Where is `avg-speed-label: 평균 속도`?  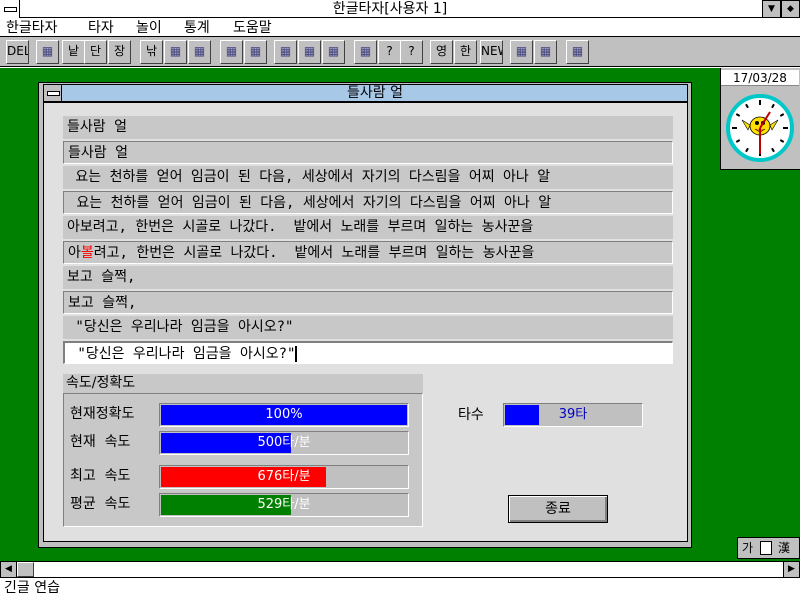
avg-speed-label: 평균 속도 is located at coordinates (100, 504).